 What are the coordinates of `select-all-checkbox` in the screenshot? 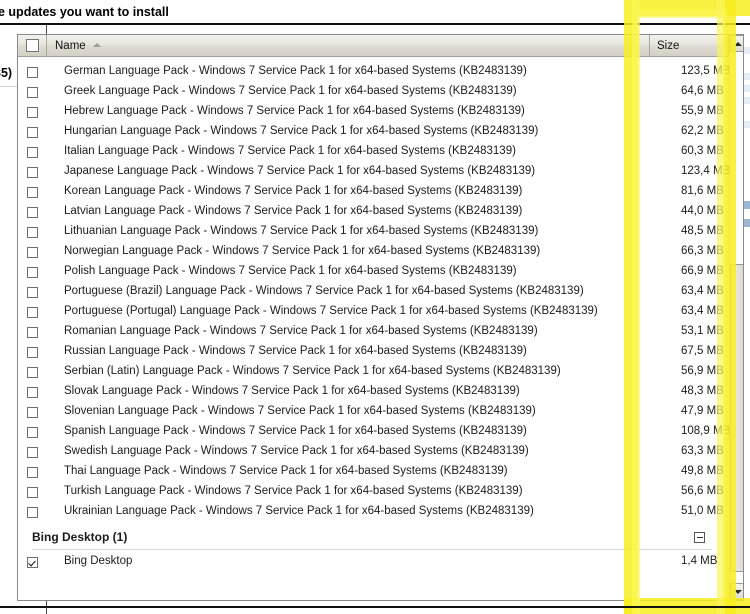 It's located at (32, 45).